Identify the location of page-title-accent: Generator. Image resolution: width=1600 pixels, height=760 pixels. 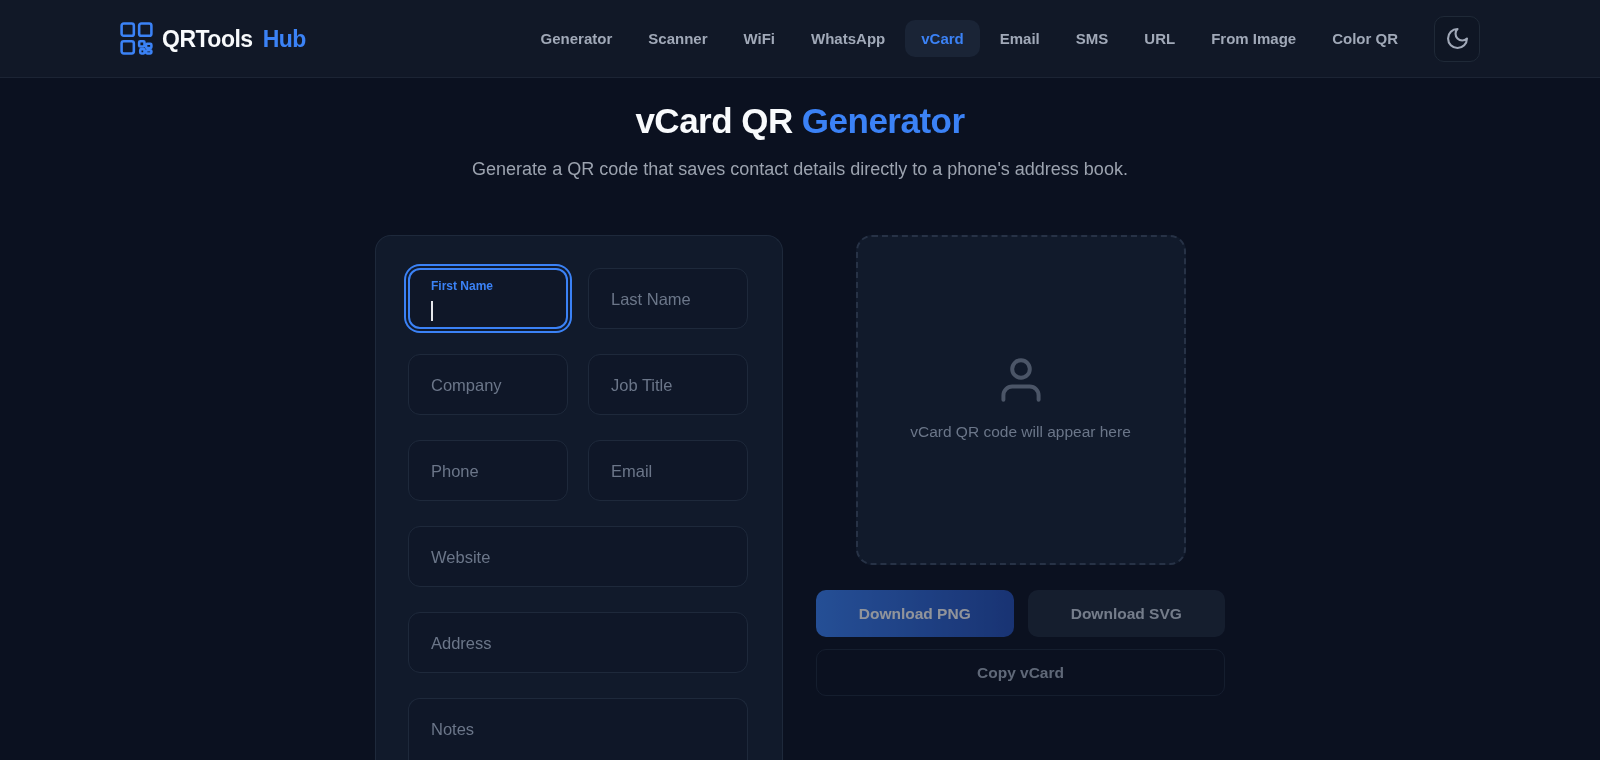
(883, 121).